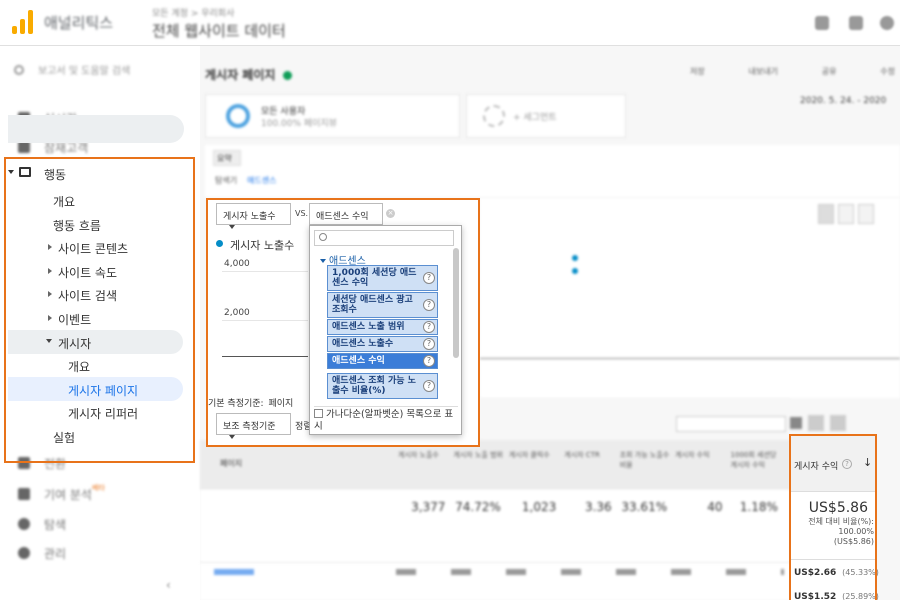 This screenshot has height=600, width=900. Describe the element at coordinates (833, 464) in the screenshot. I see `revenue-column-header: 게시자 수익 ? ↓` at that location.